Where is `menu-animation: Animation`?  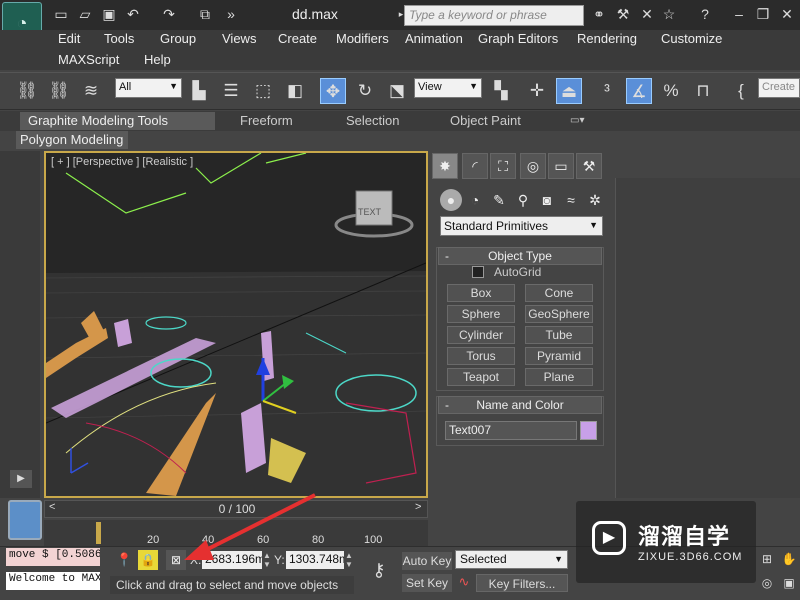 menu-animation: Animation is located at coordinates (434, 38).